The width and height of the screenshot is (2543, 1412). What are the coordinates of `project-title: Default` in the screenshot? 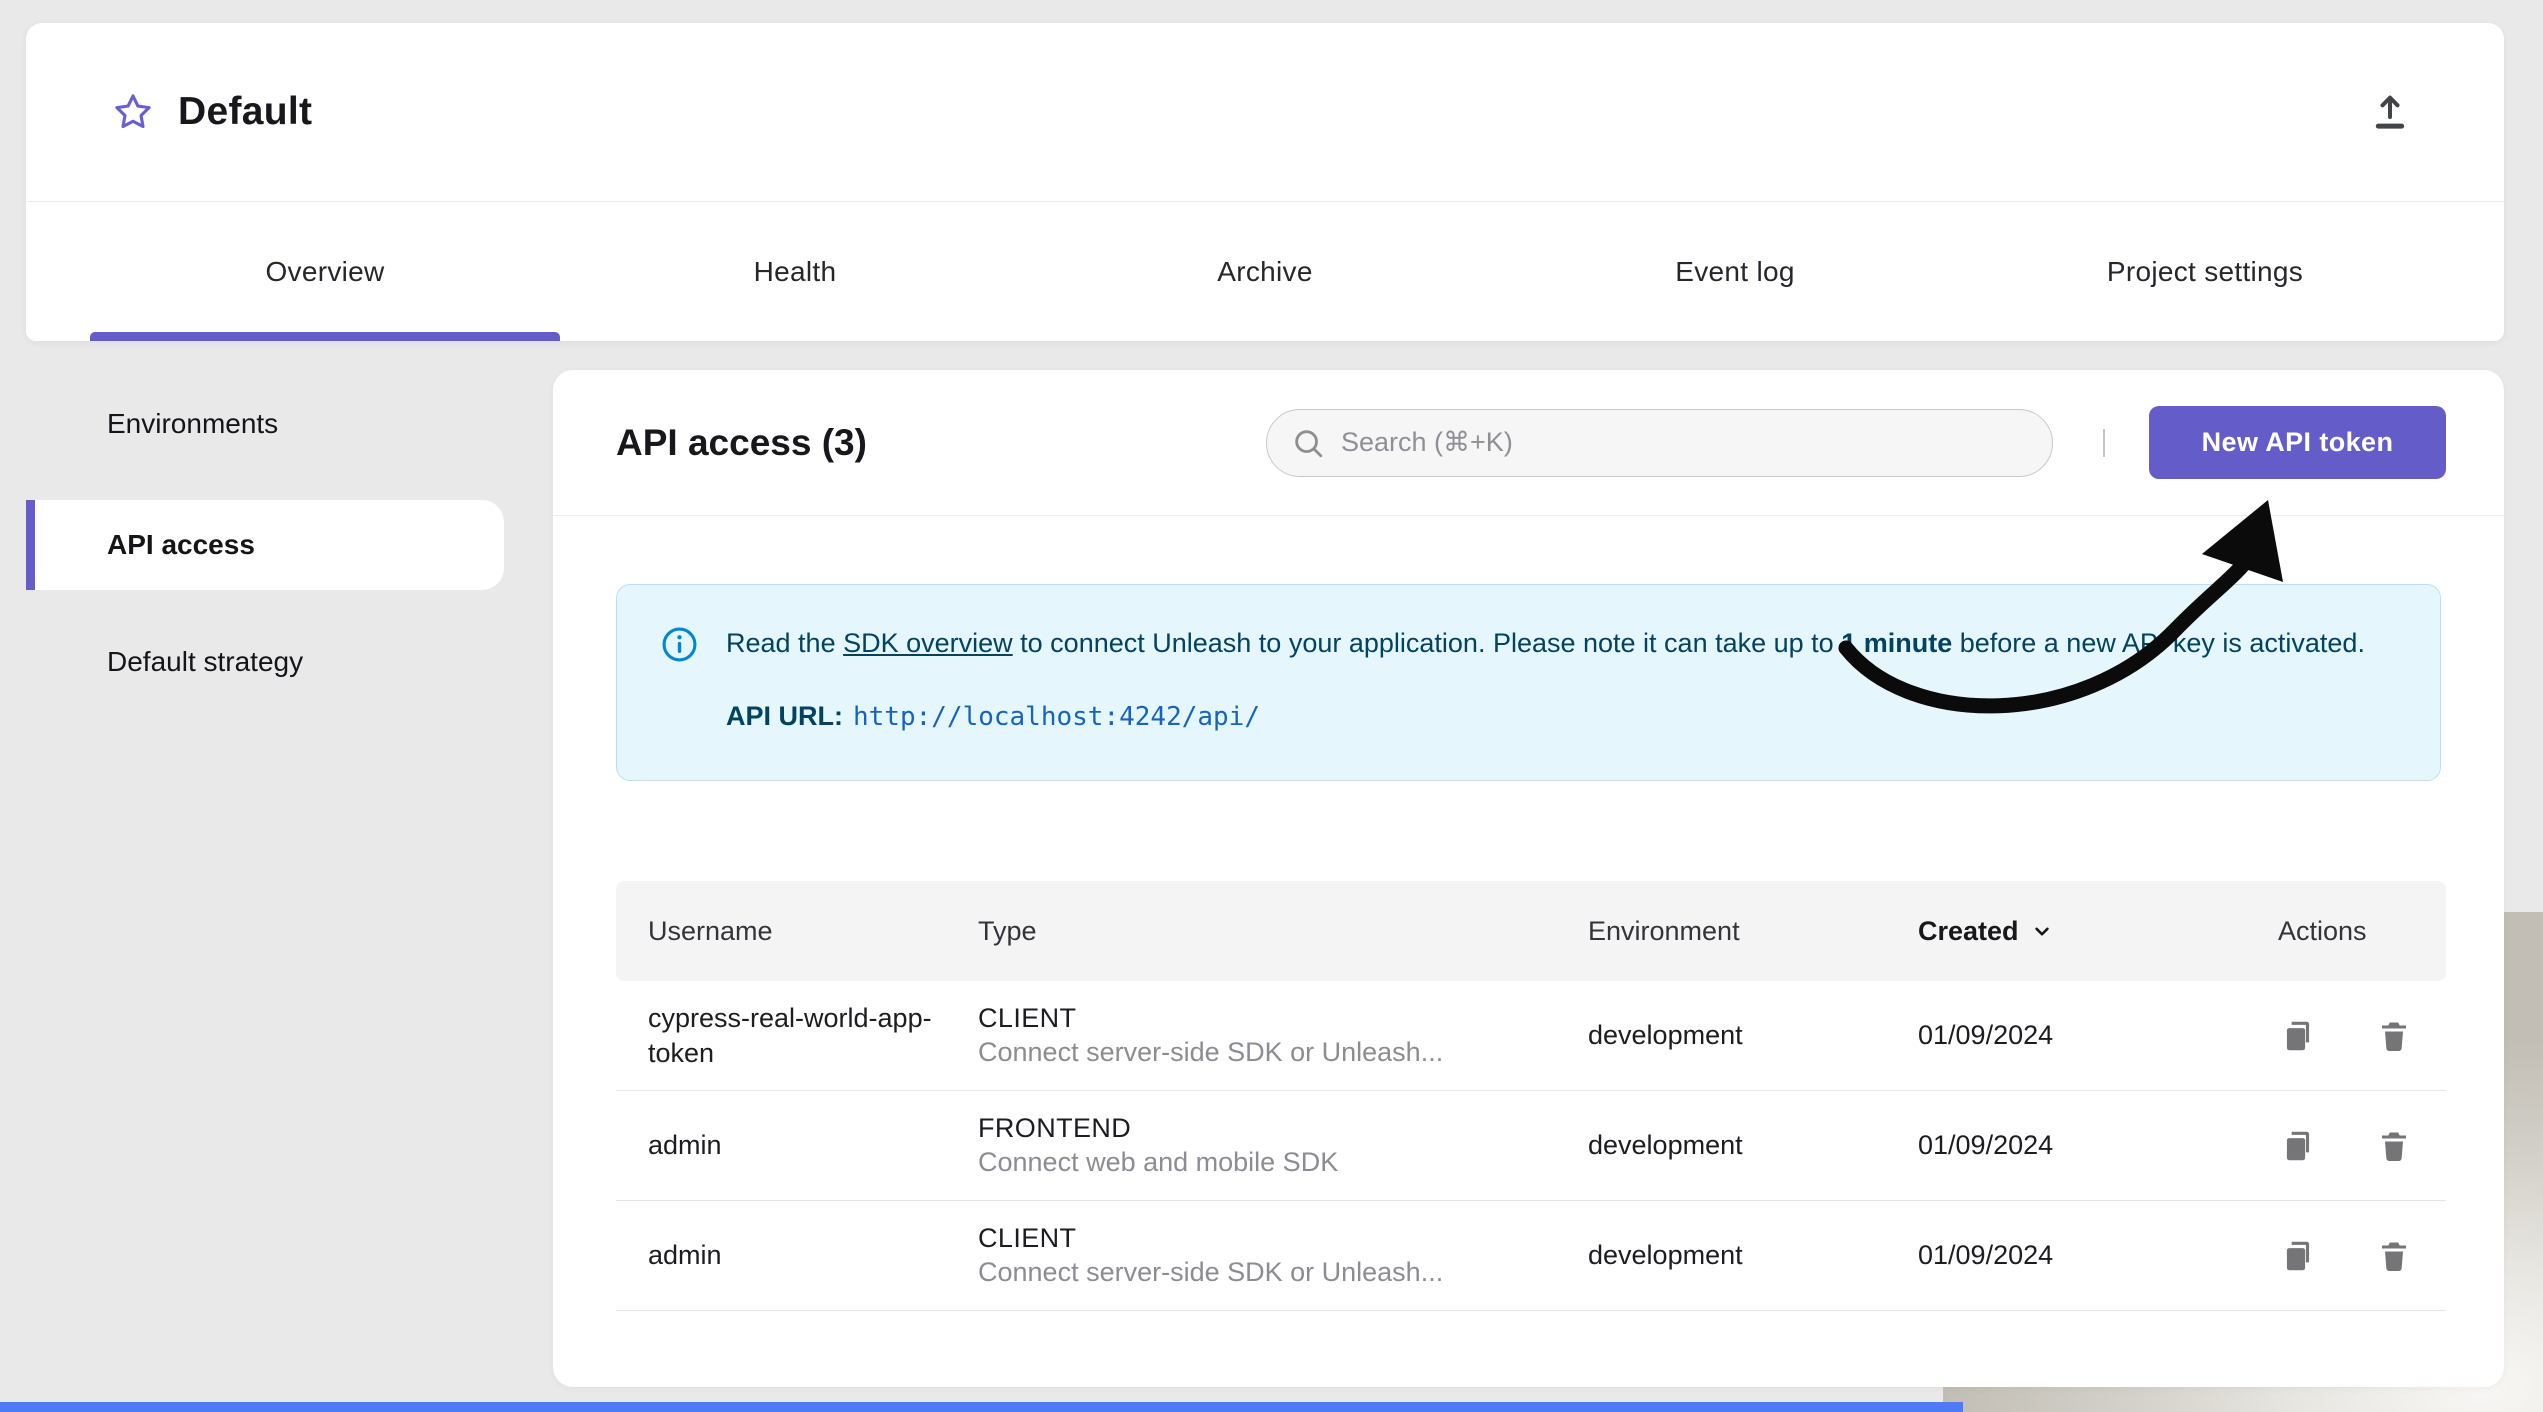 It's located at (245, 111).